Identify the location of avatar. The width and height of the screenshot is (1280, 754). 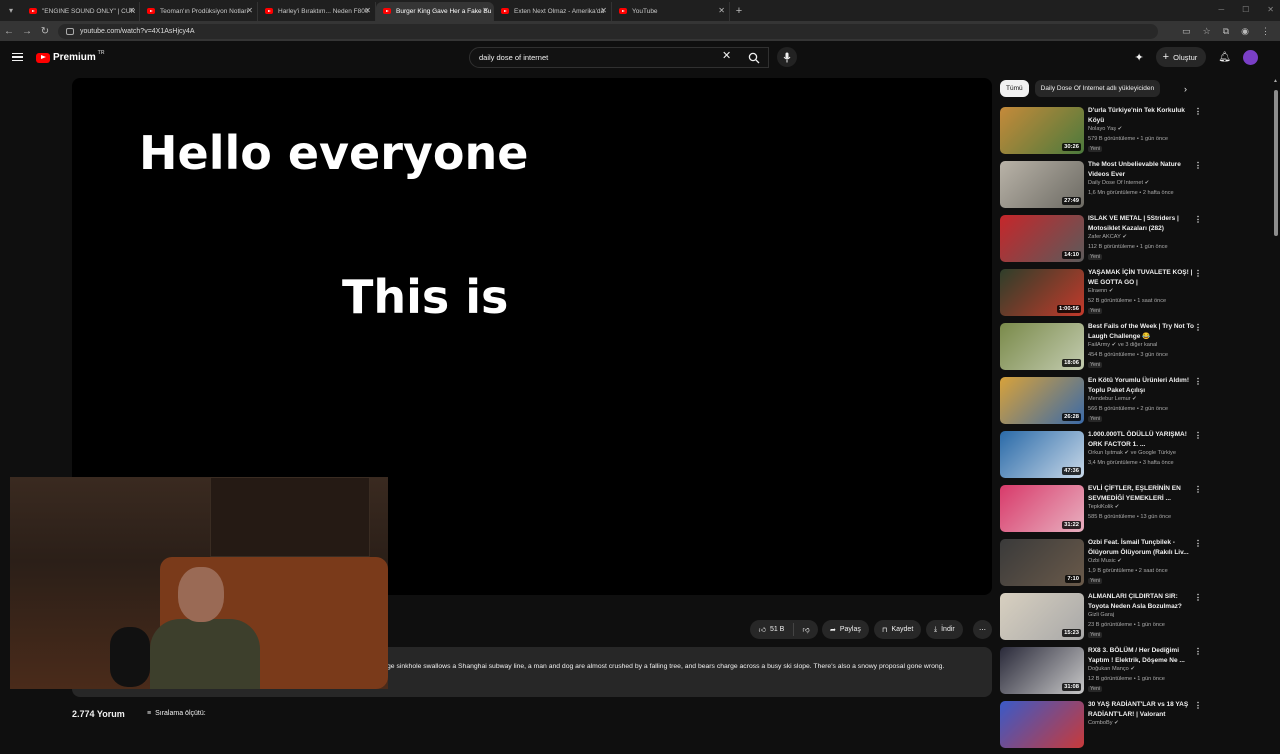
(1250, 57).